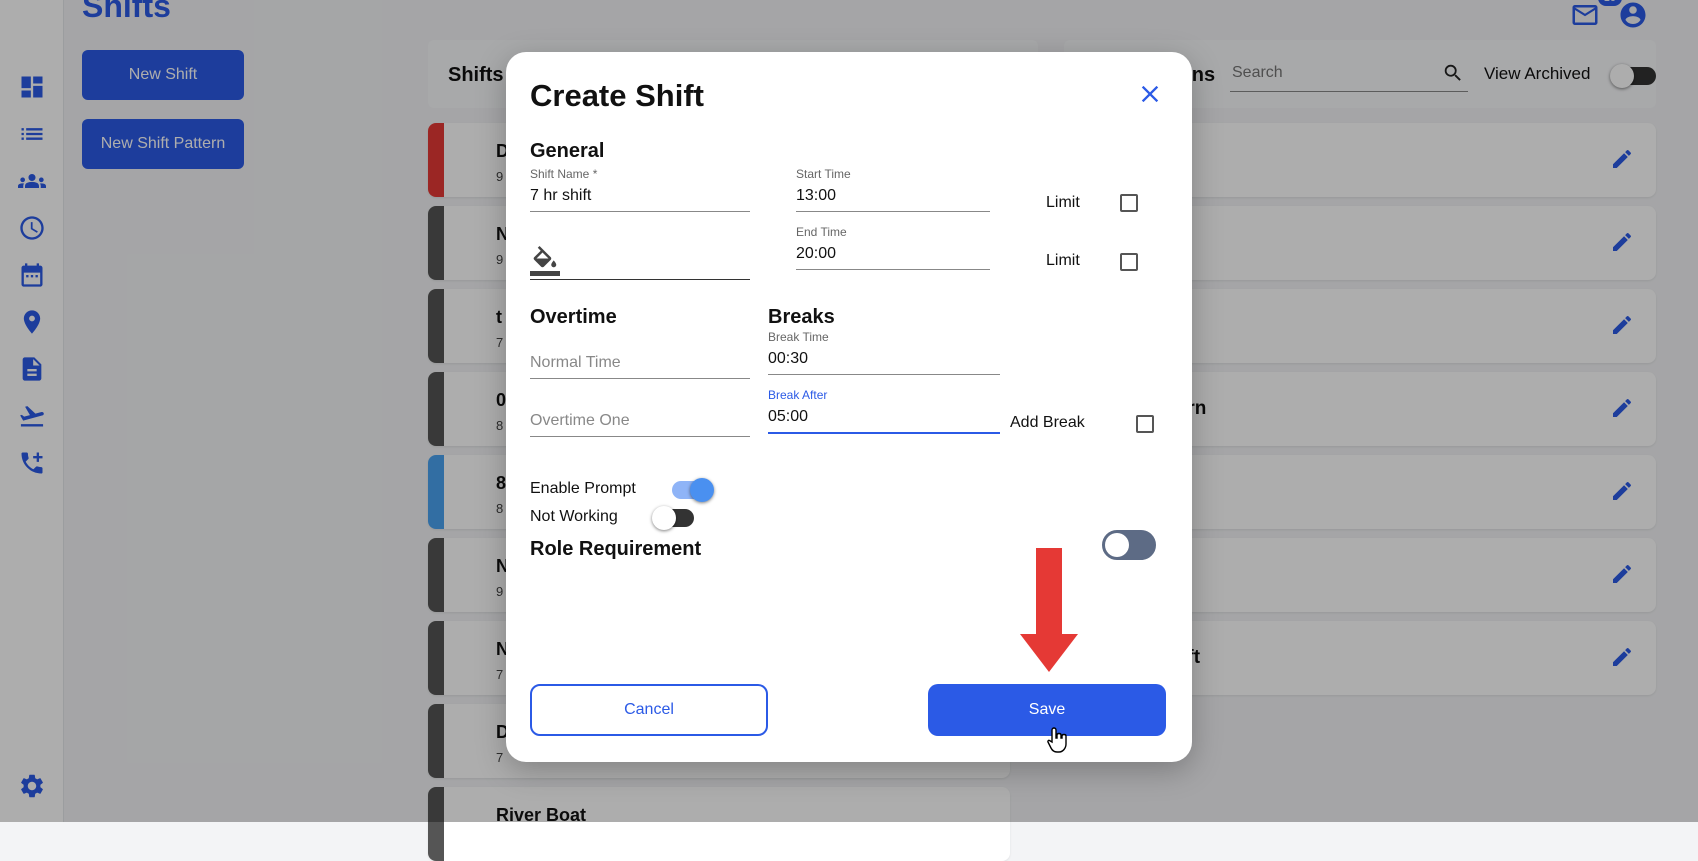 The width and height of the screenshot is (1698, 861). What do you see at coordinates (583, 488) in the screenshot?
I see `enable-prompt-label: Enable Prompt` at bounding box center [583, 488].